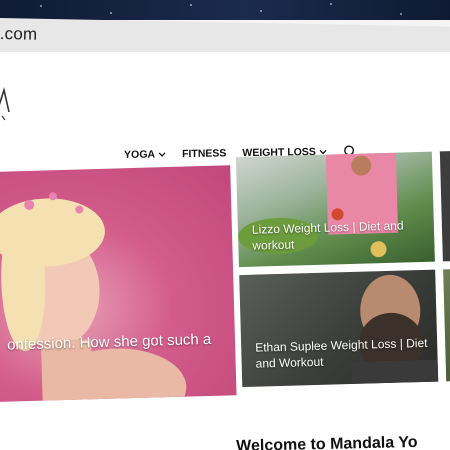 The height and width of the screenshot is (450, 450). What do you see at coordinates (335, 209) in the screenshot?
I see `featured-tile-lizzo: Lizzo Weight Loss | Diet and workout` at bounding box center [335, 209].